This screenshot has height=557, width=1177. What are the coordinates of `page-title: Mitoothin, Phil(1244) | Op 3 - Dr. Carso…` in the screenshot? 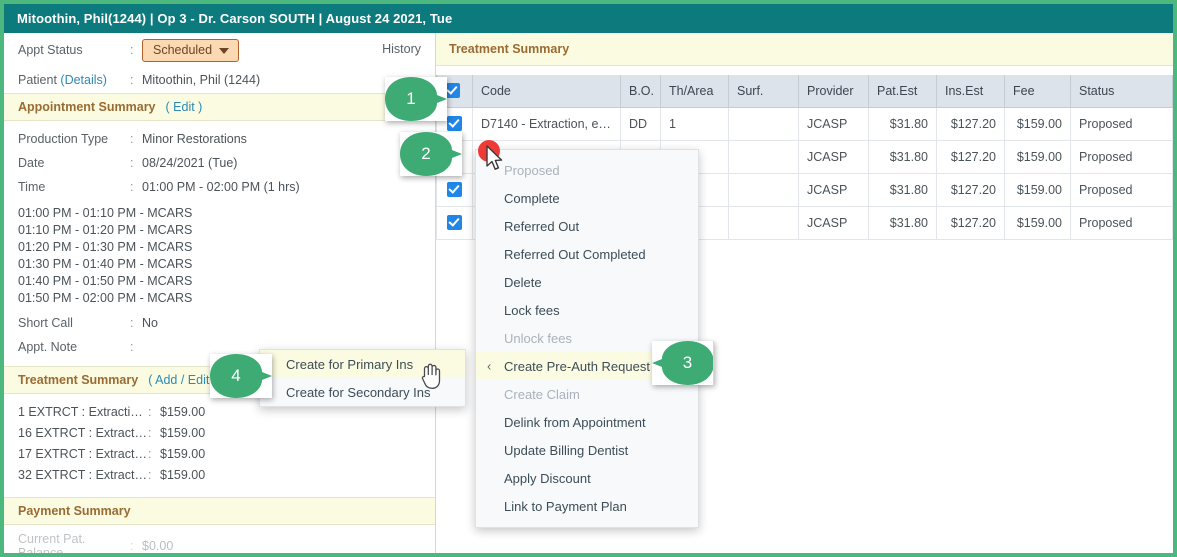 It's located at (235, 18).